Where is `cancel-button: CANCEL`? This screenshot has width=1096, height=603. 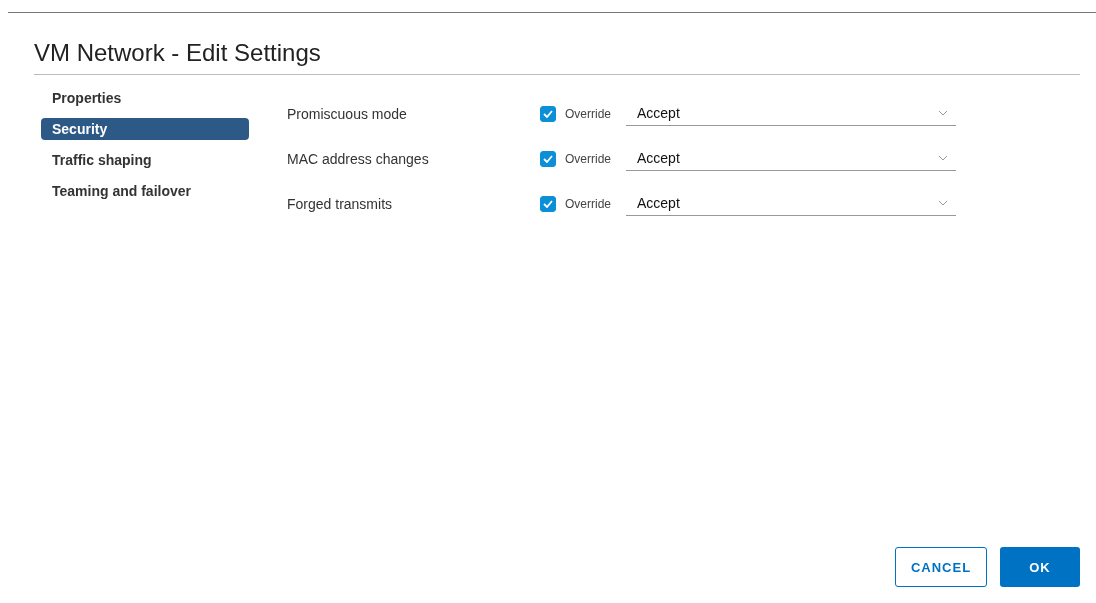 cancel-button: CANCEL is located at coordinates (941, 567).